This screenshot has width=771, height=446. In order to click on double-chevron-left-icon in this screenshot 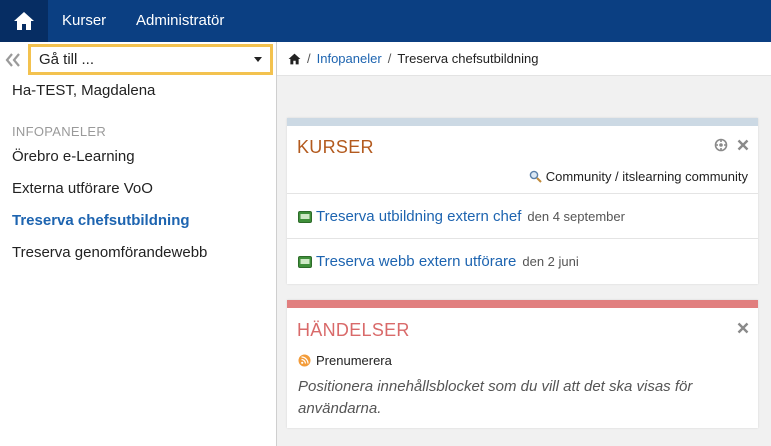, I will do `click(12, 60)`.